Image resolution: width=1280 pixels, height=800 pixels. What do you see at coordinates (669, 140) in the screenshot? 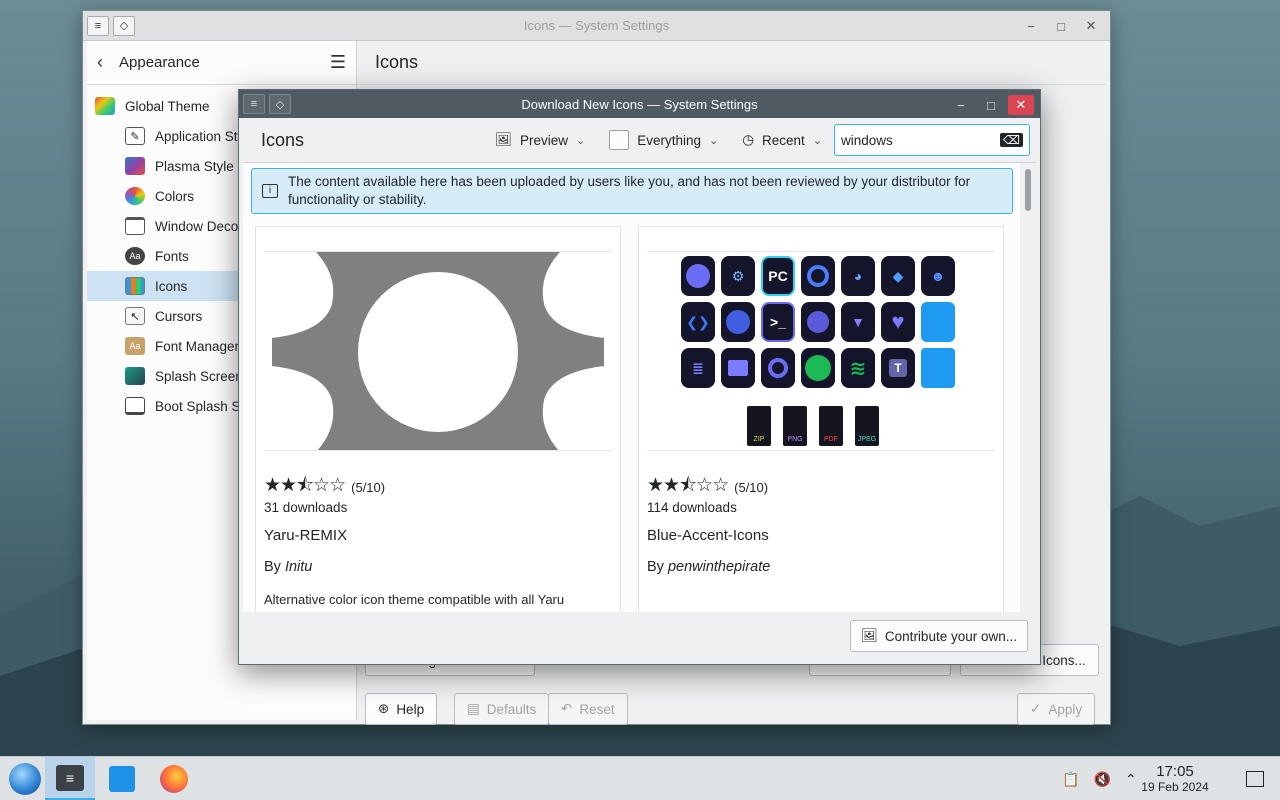
I see `filter-label: Everything` at bounding box center [669, 140].